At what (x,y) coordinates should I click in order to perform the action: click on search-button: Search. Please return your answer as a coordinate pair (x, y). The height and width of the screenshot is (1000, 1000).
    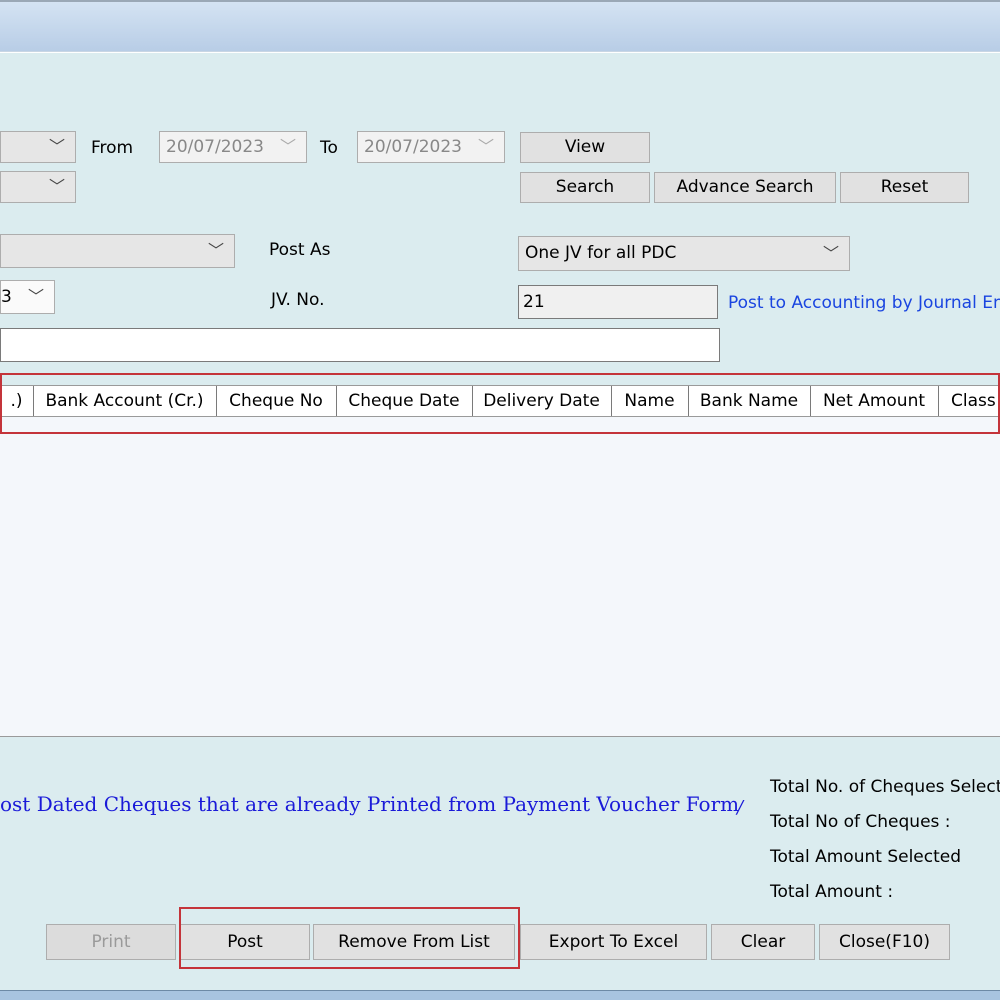
    Looking at the image, I should click on (585, 187).